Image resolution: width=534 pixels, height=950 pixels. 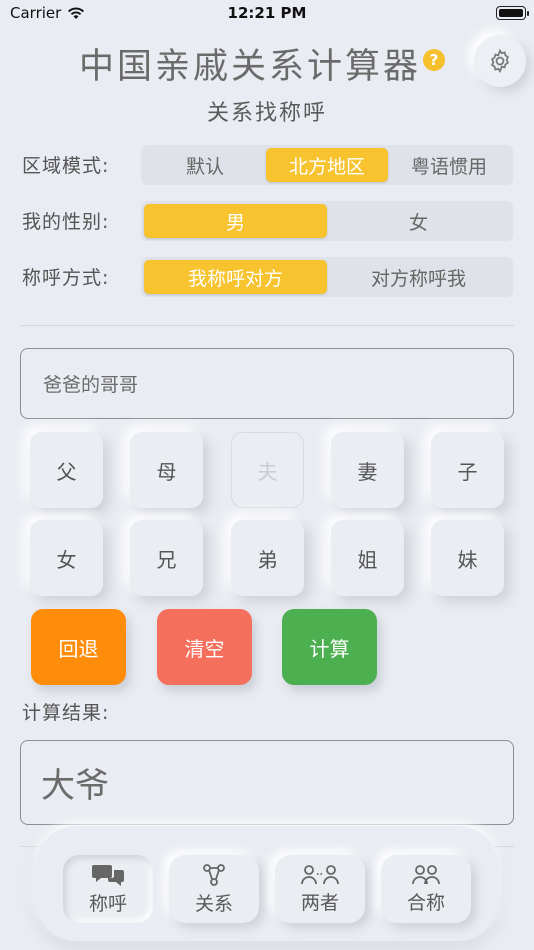 I want to click on back-button: 回退, so click(x=78, y=647).